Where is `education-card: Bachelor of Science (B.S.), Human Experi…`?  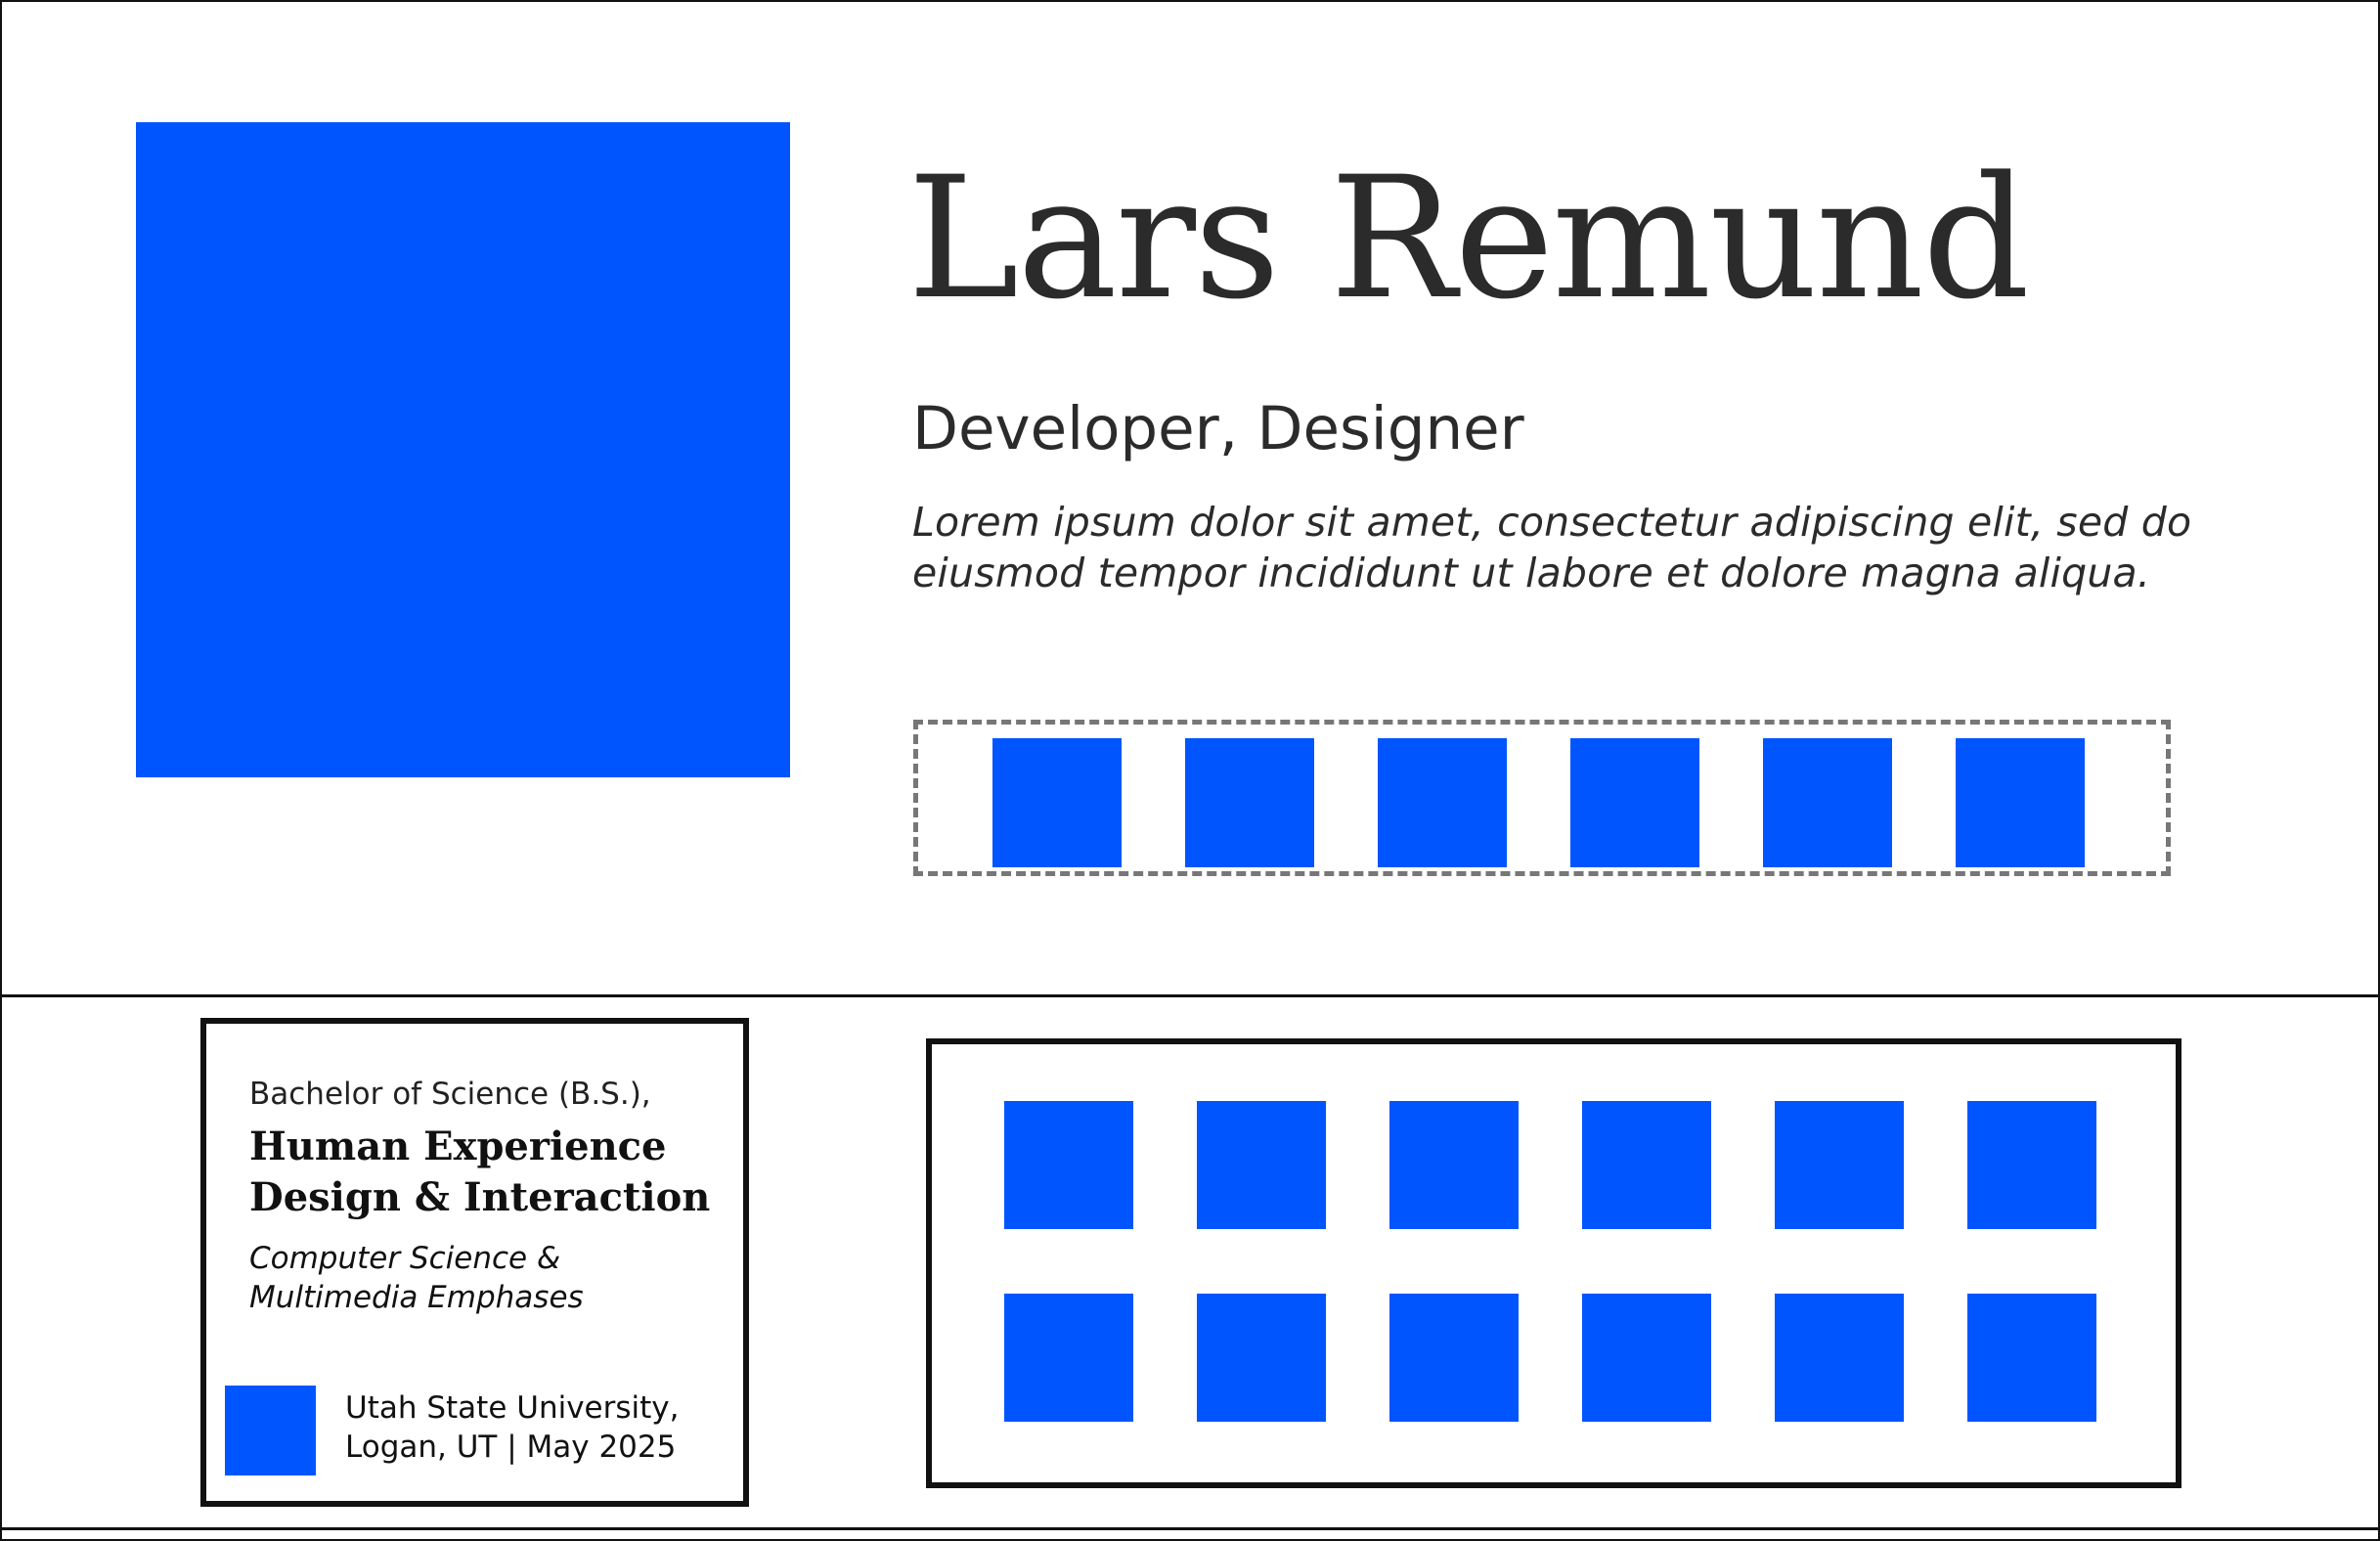
education-card: Bachelor of Science (B.S.), Human Experi… is located at coordinates (474, 1263).